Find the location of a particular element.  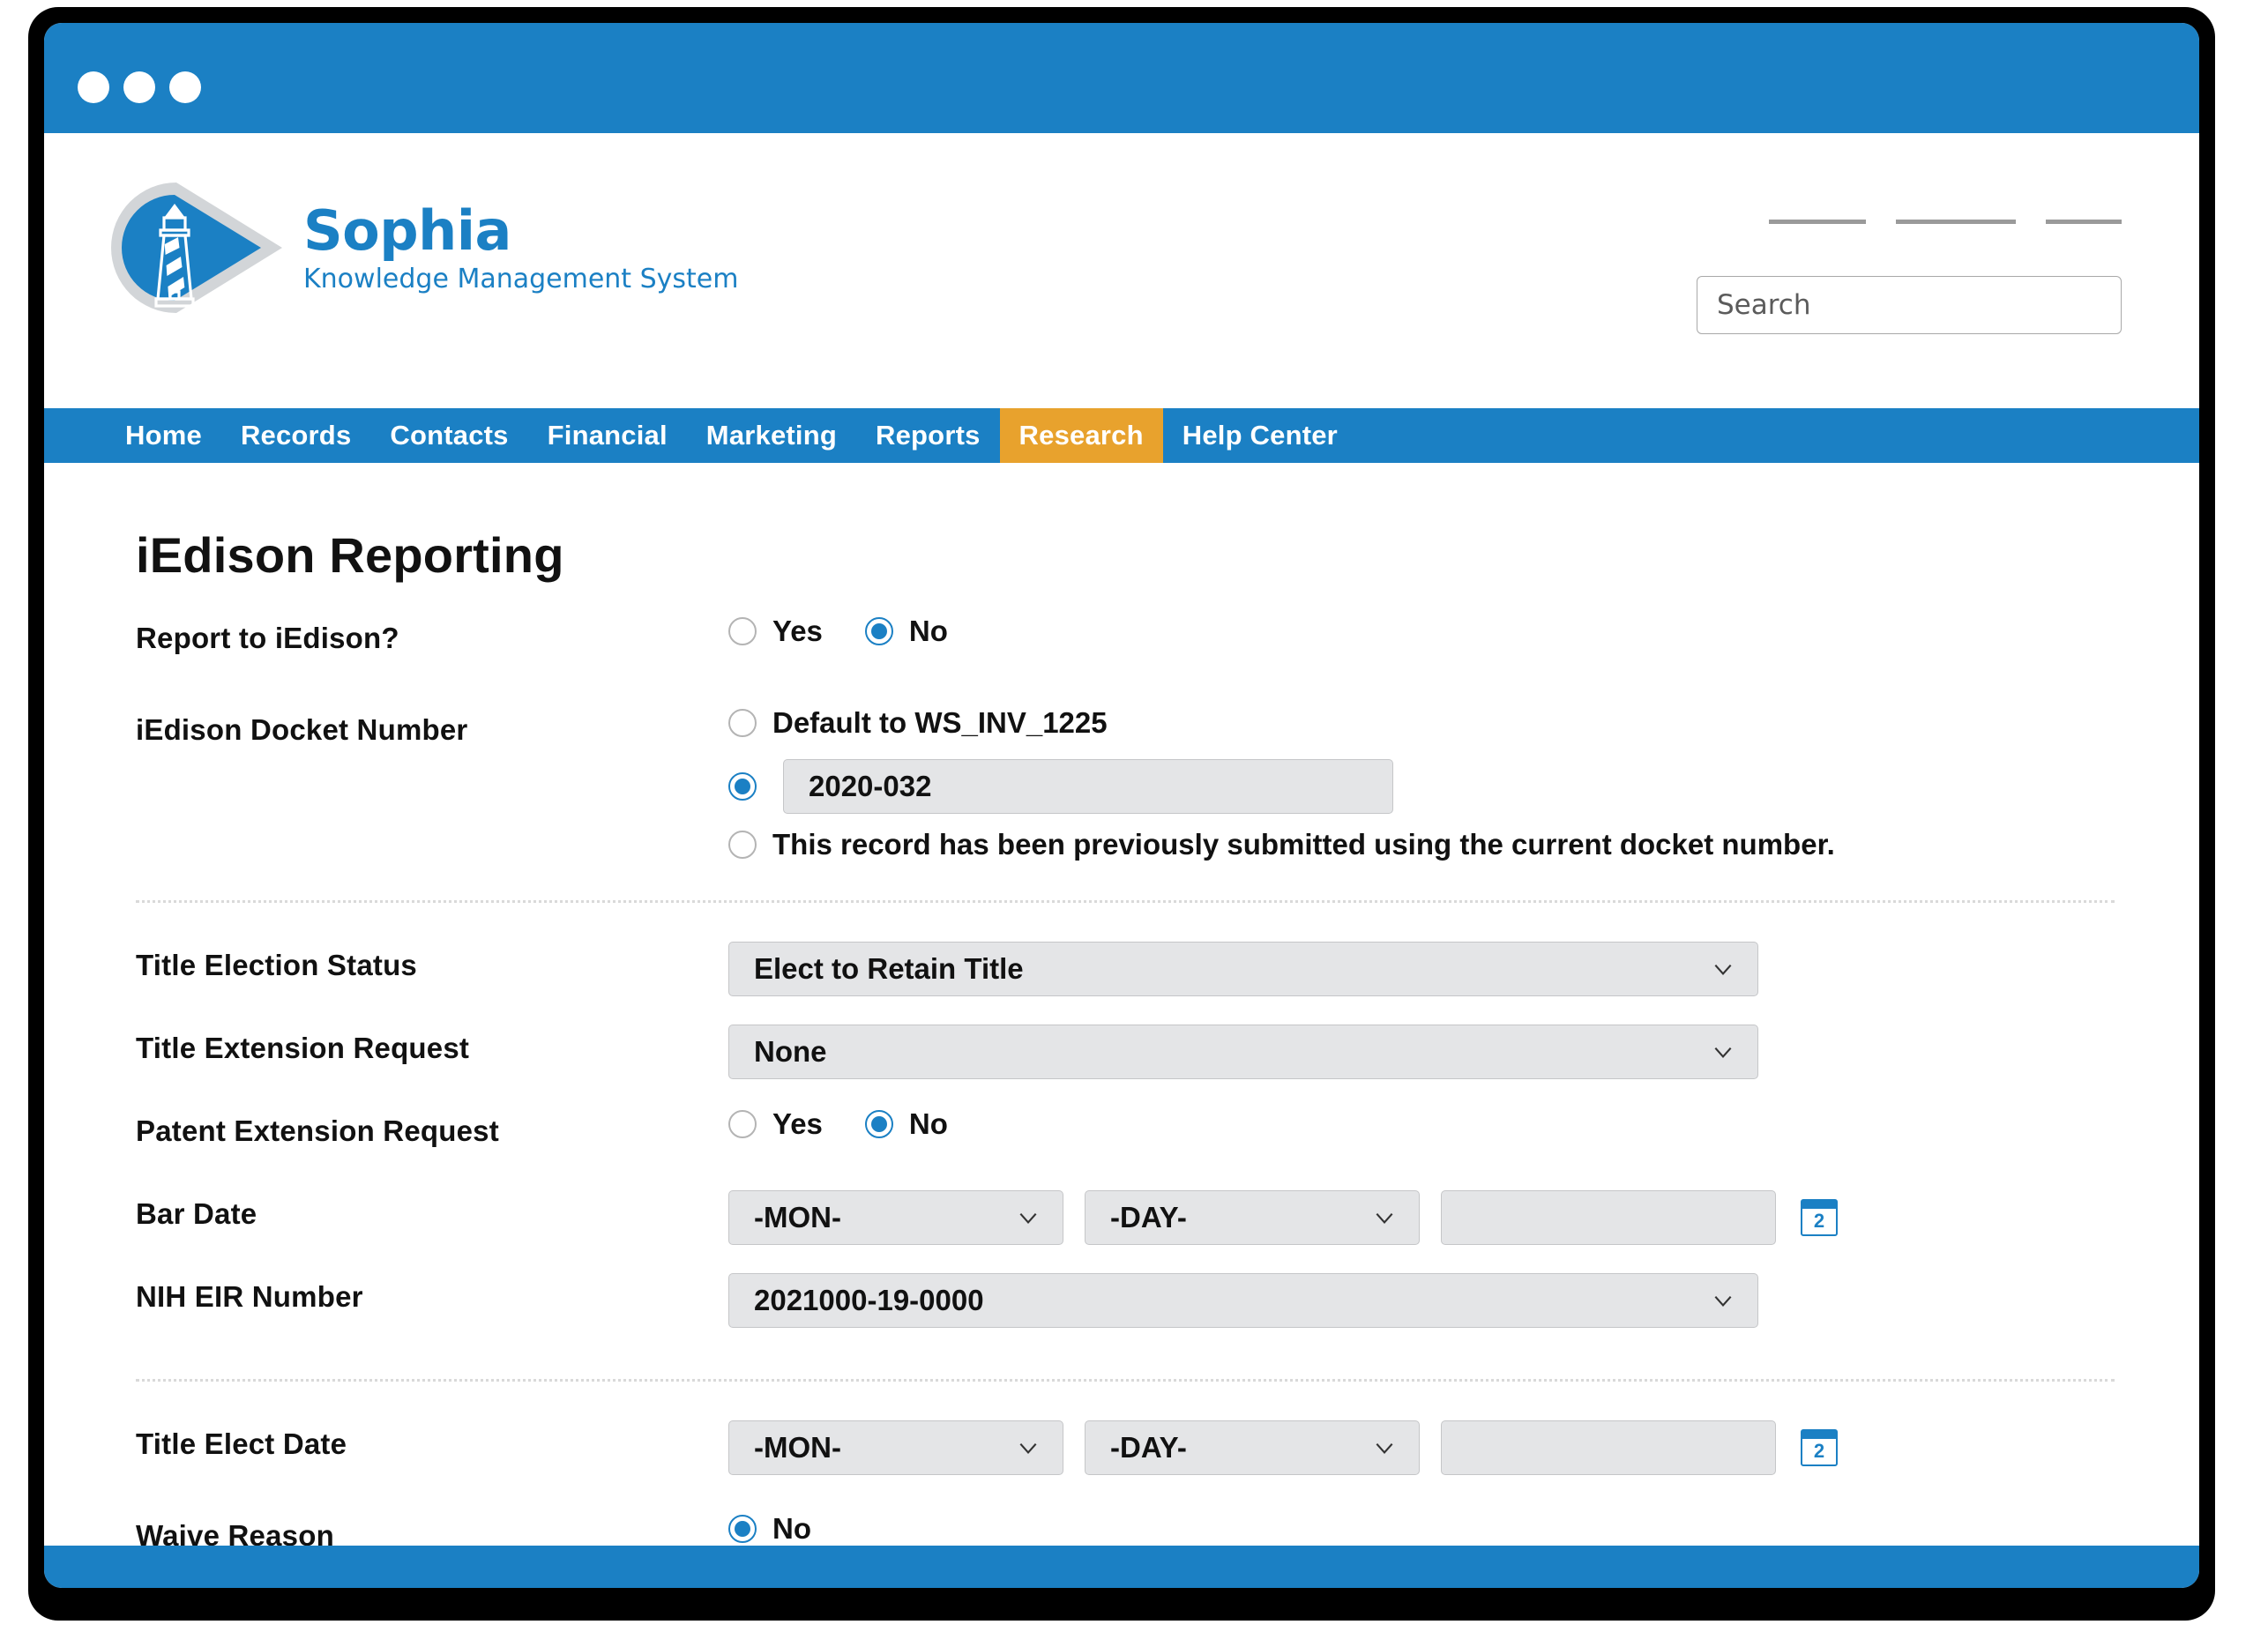

lighthouse-logo-icon is located at coordinates (196, 248).